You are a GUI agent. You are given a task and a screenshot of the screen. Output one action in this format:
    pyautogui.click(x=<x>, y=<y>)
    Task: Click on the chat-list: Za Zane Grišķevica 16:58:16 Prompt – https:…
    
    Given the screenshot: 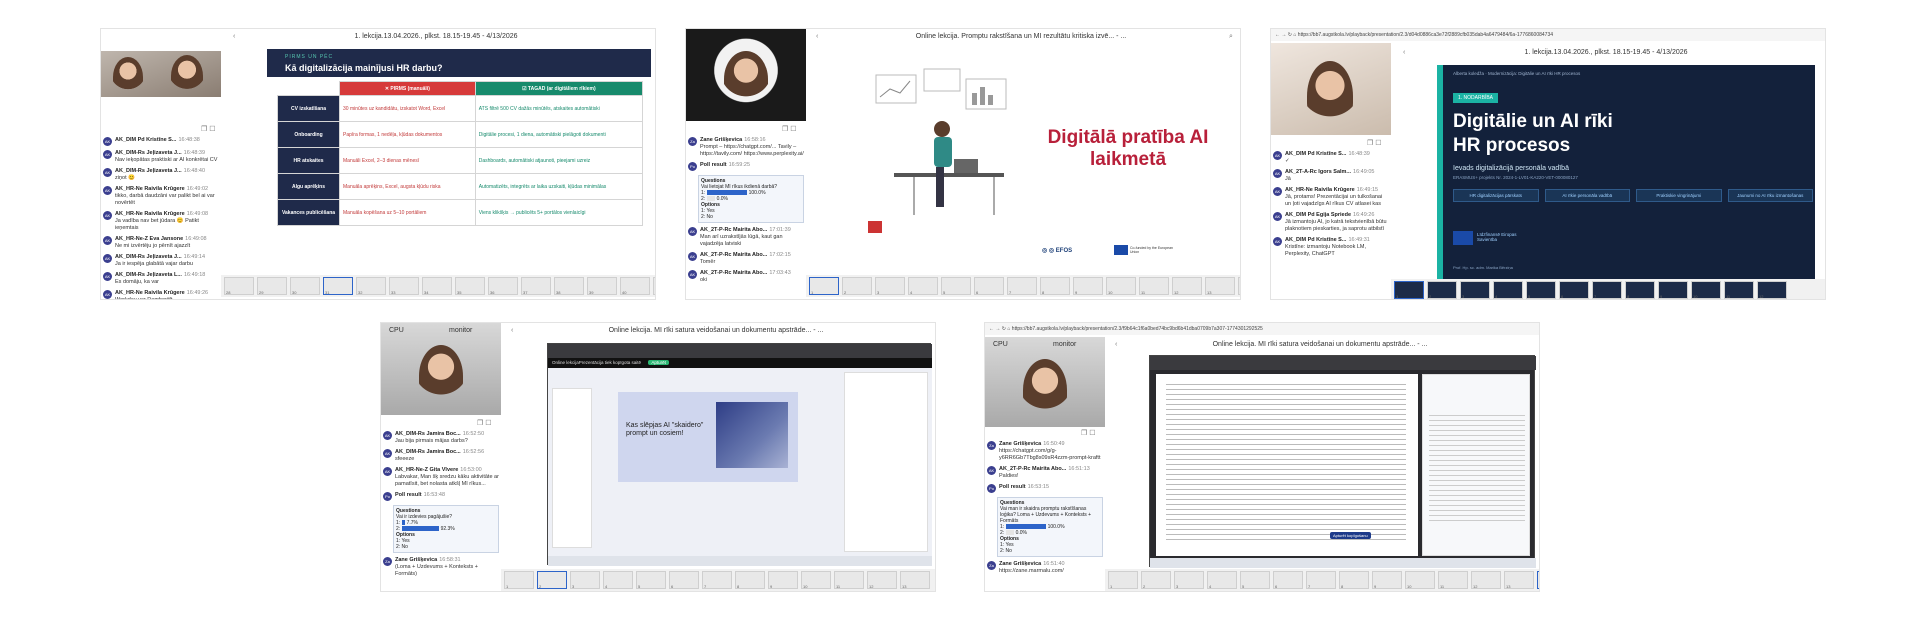 What is the action you would take?
    pyautogui.click(x=746, y=217)
    